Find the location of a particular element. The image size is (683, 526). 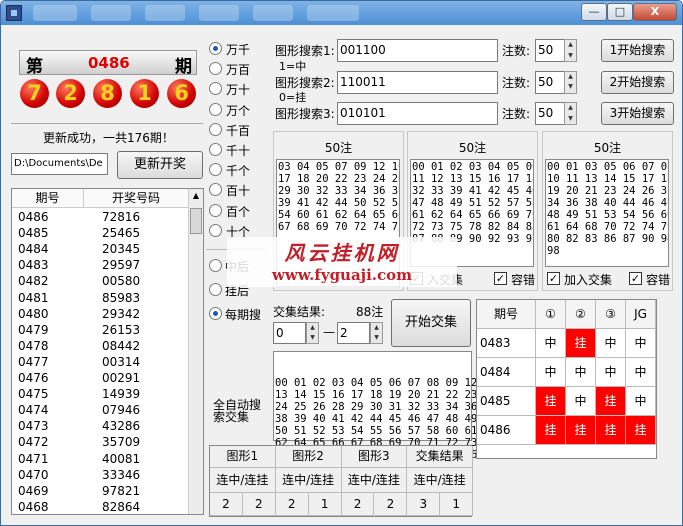

start-search-button-1: 1开始搜索 is located at coordinates (637, 50).